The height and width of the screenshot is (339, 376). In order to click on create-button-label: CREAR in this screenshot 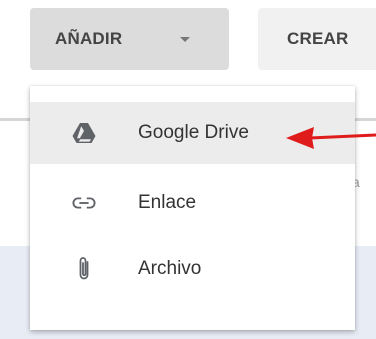, I will do `click(318, 38)`.